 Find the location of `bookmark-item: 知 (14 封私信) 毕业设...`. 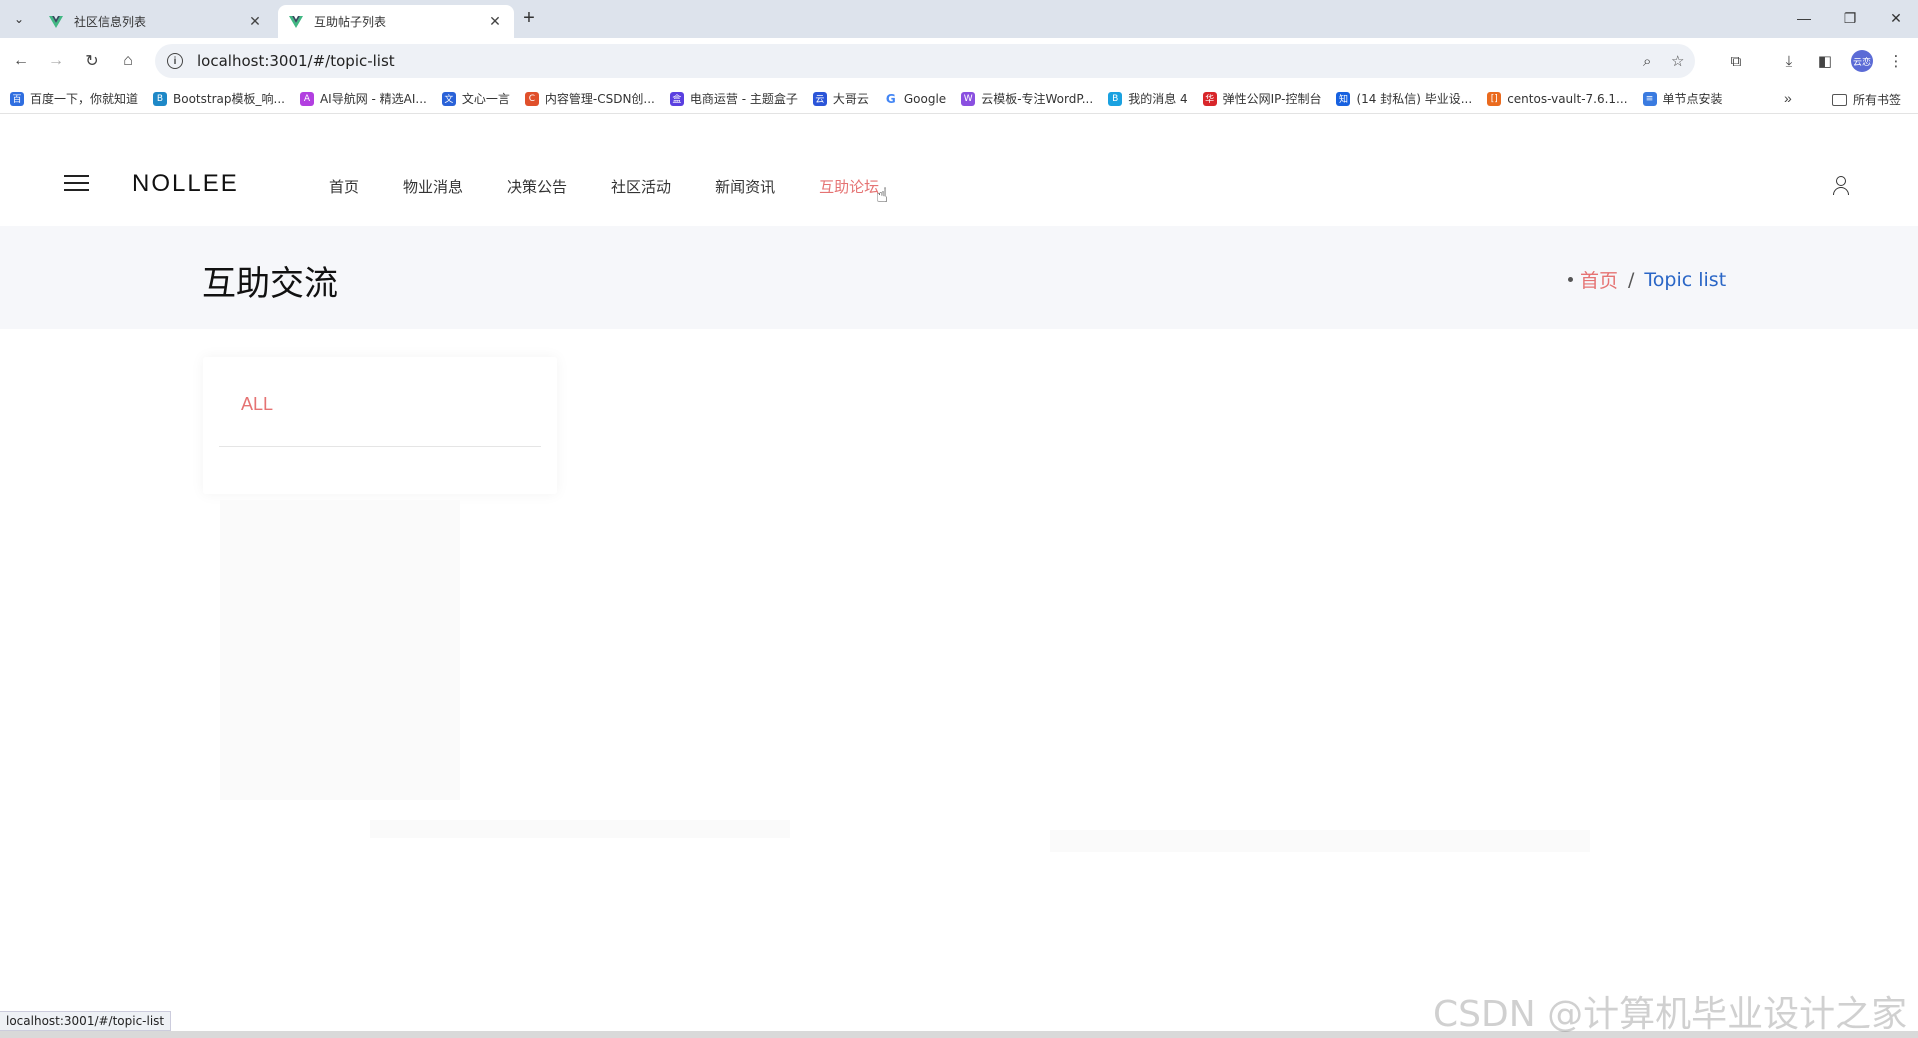

bookmark-item: 知 (14 封私信) 毕业设... is located at coordinates (1404, 98).